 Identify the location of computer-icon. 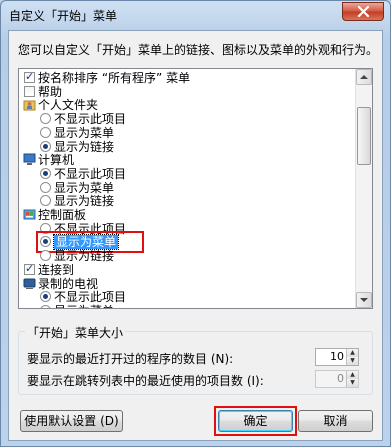
(29, 159).